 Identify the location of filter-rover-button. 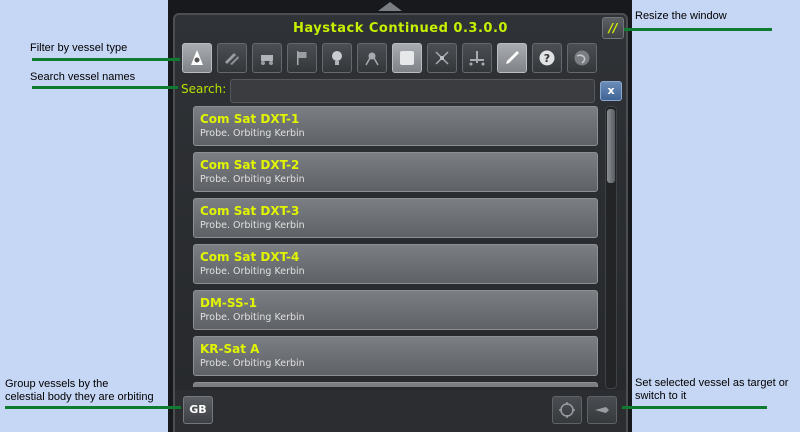
(267, 58).